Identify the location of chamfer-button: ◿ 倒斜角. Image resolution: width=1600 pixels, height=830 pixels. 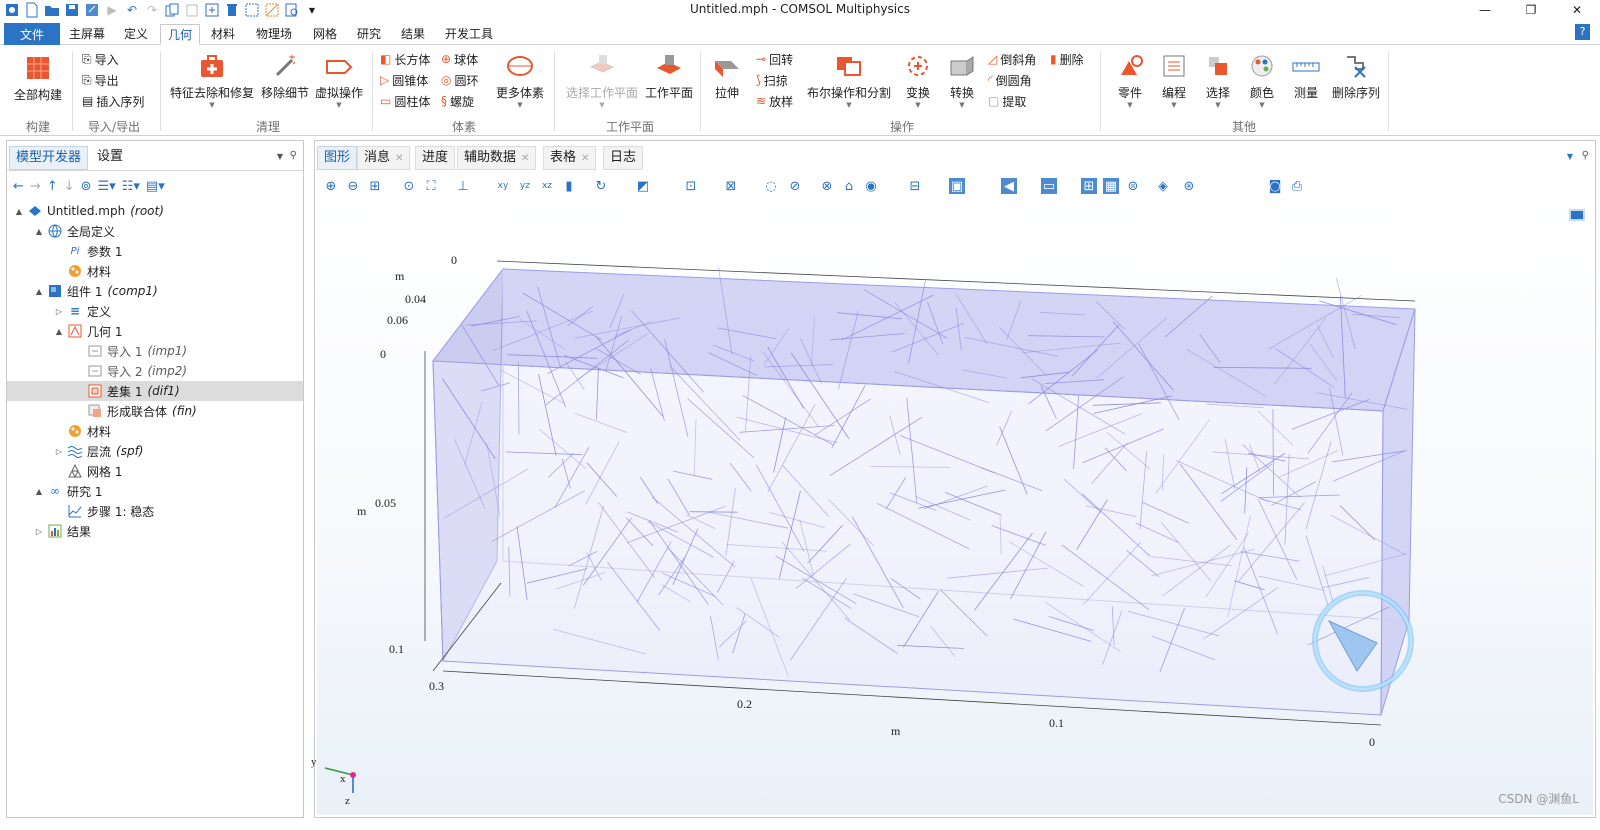
(1012, 59).